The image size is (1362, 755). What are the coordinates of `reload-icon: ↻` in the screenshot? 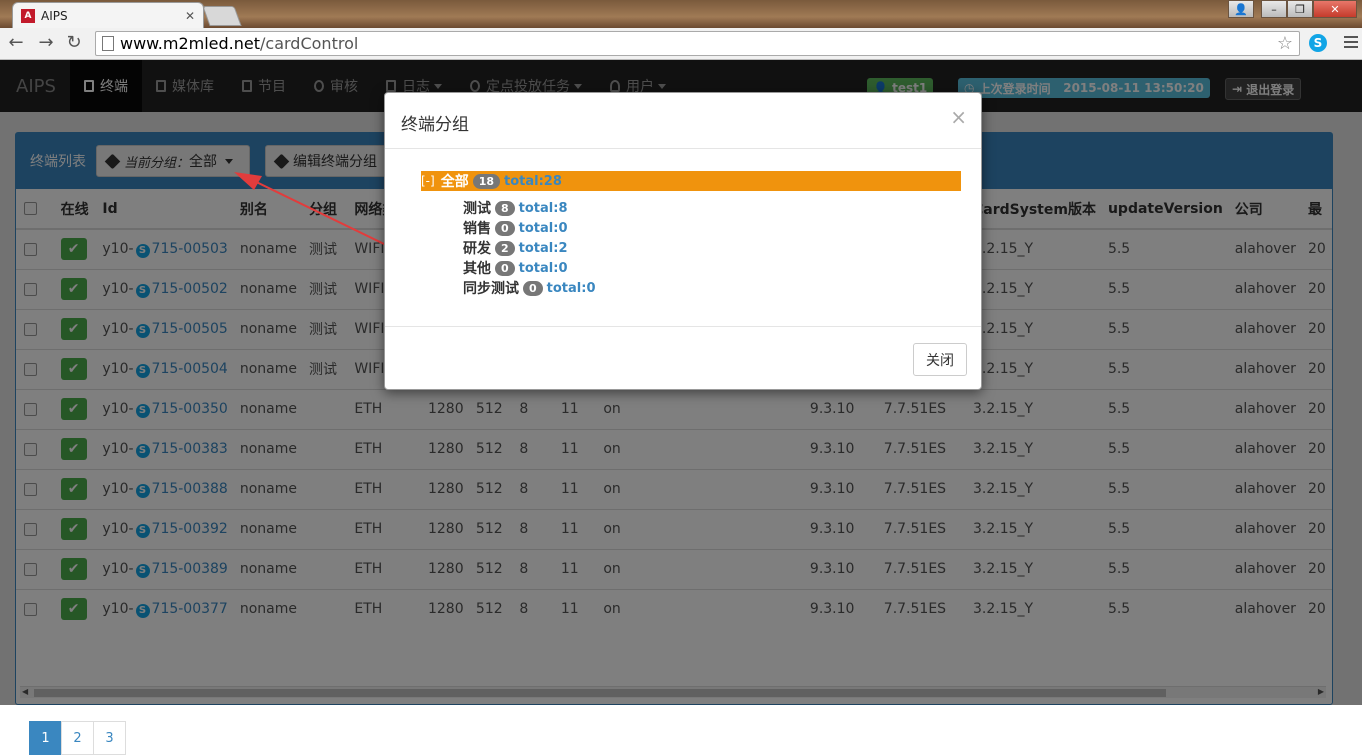 It's located at (74, 43).